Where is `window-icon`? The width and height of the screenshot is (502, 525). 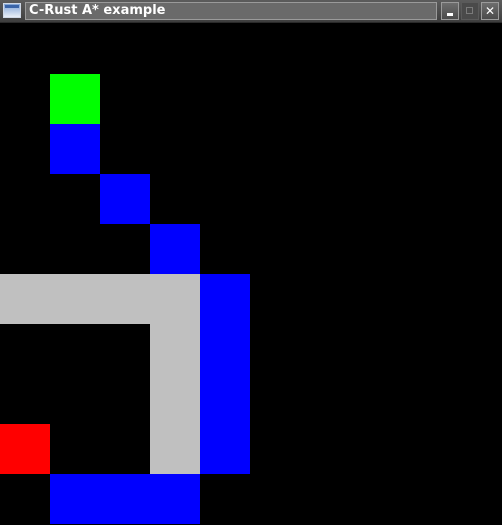
window-icon is located at coordinates (12, 10).